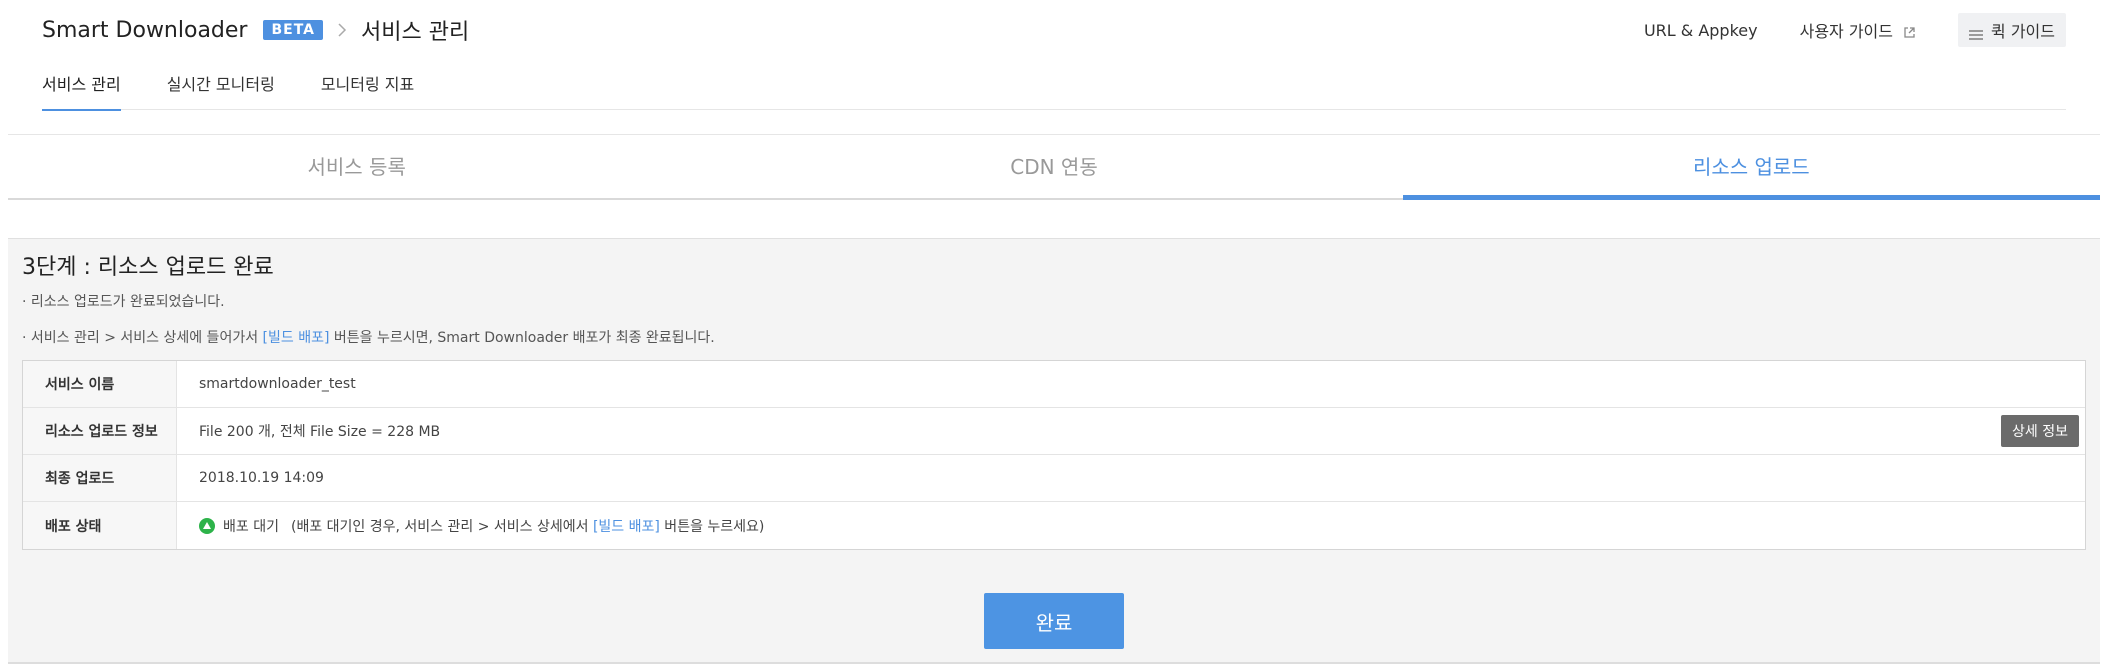 The width and height of the screenshot is (2108, 669). I want to click on user-guide-label: 사용자 가이드, so click(1846, 31).